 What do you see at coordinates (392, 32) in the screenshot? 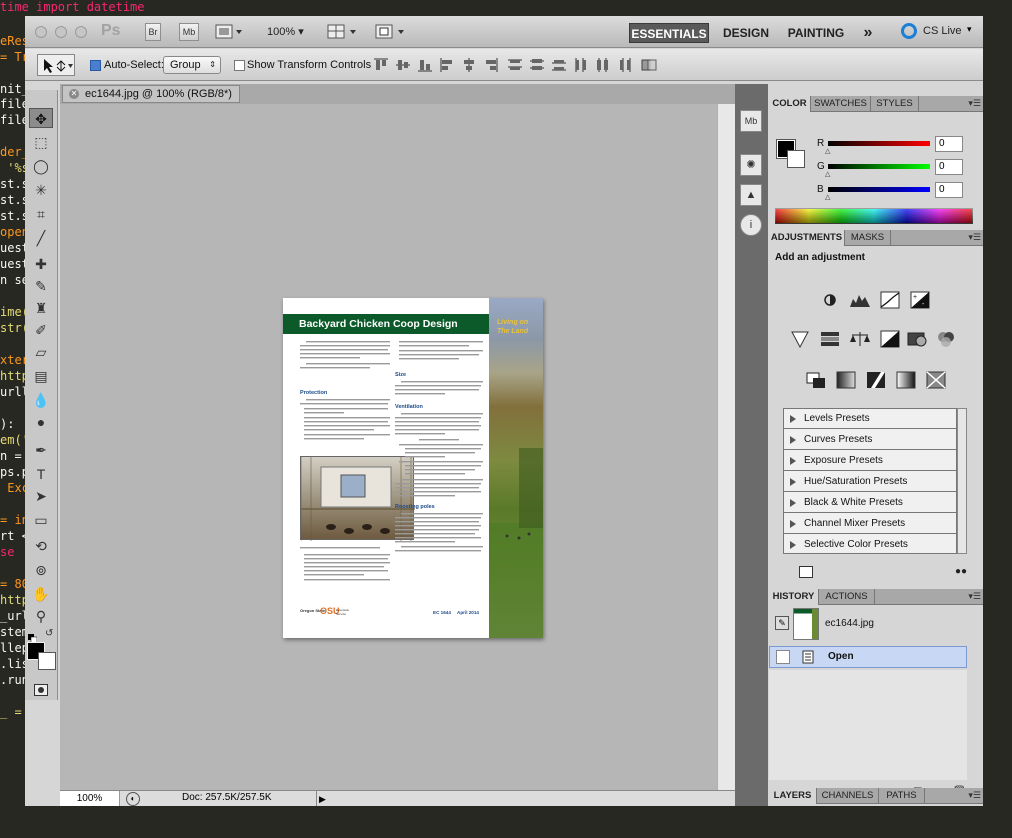
I see `screen-mode-icon` at bounding box center [392, 32].